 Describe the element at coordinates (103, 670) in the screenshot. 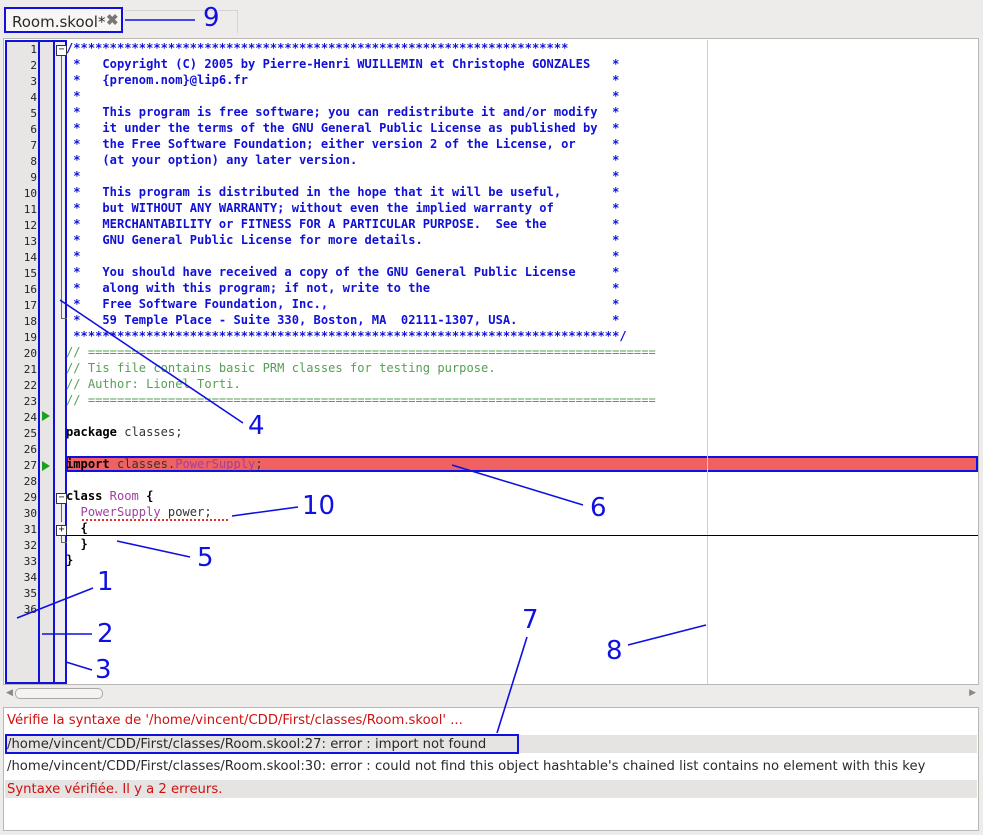

I see `callout-3: 3` at that location.